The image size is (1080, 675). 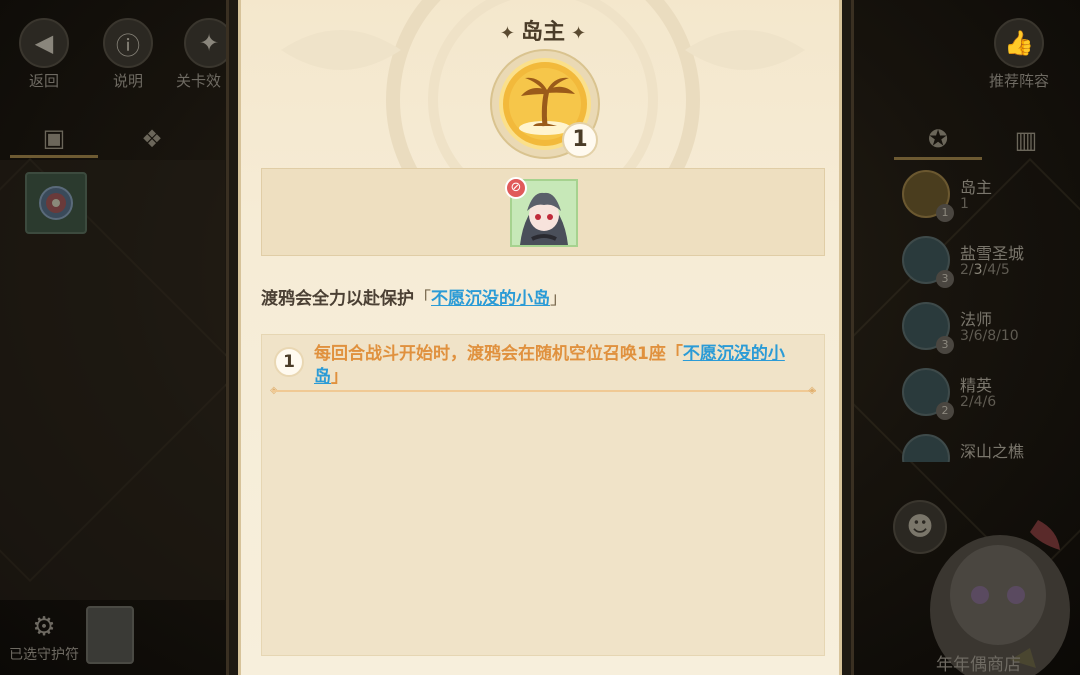 I want to click on trait-tiers-pre: 2/, so click(x=967, y=270).